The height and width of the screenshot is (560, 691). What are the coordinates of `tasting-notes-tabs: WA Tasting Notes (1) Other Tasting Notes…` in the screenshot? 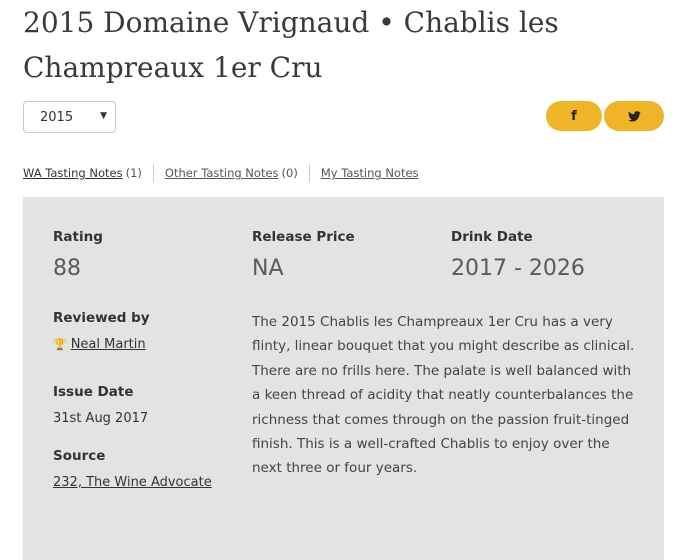 It's located at (221, 173).